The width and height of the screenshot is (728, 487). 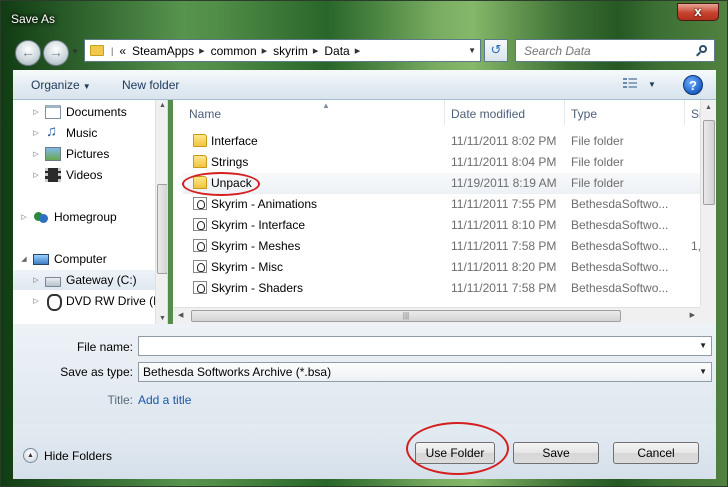 What do you see at coordinates (504, 162) in the screenshot?
I see `item-date: 11/11/2011 8:04 PM` at bounding box center [504, 162].